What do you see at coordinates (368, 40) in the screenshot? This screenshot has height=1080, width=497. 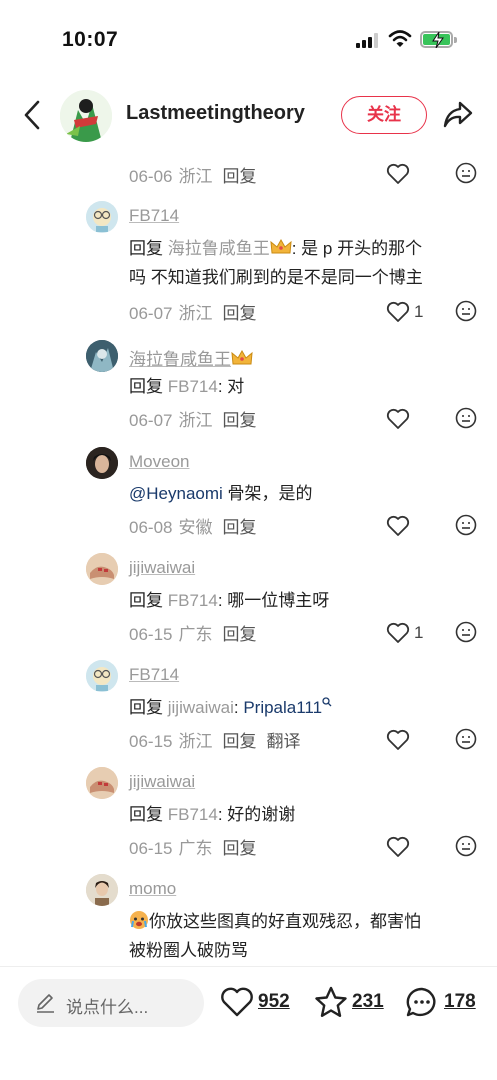 I see `cellular-signal-icon` at bounding box center [368, 40].